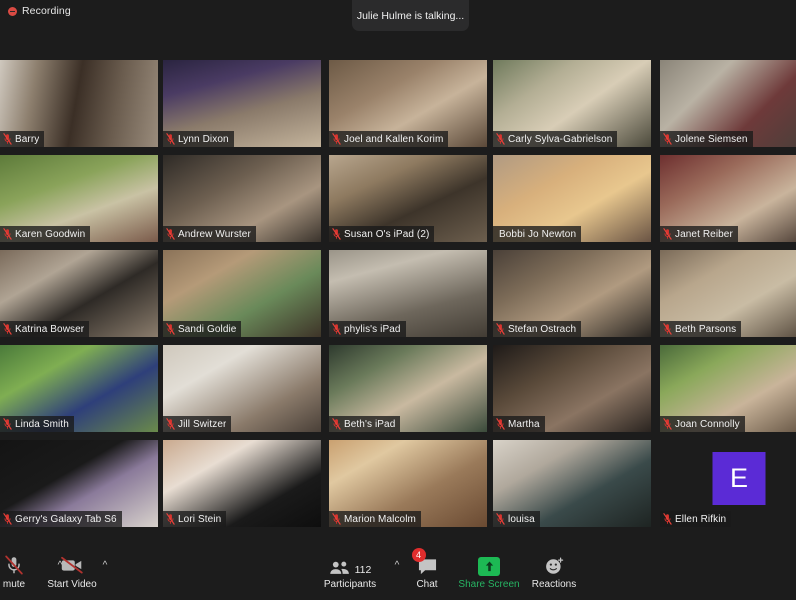 Image resolution: width=796 pixels, height=600 pixels. I want to click on participant-name: Martha, so click(524, 424).